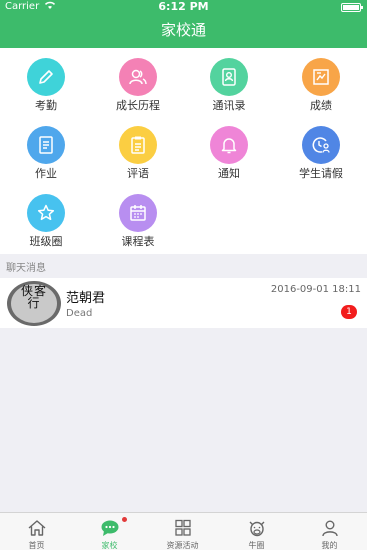 This screenshot has width=367, height=550. What do you see at coordinates (124, 519) in the screenshot?
I see `tab-notification-dot` at bounding box center [124, 519].